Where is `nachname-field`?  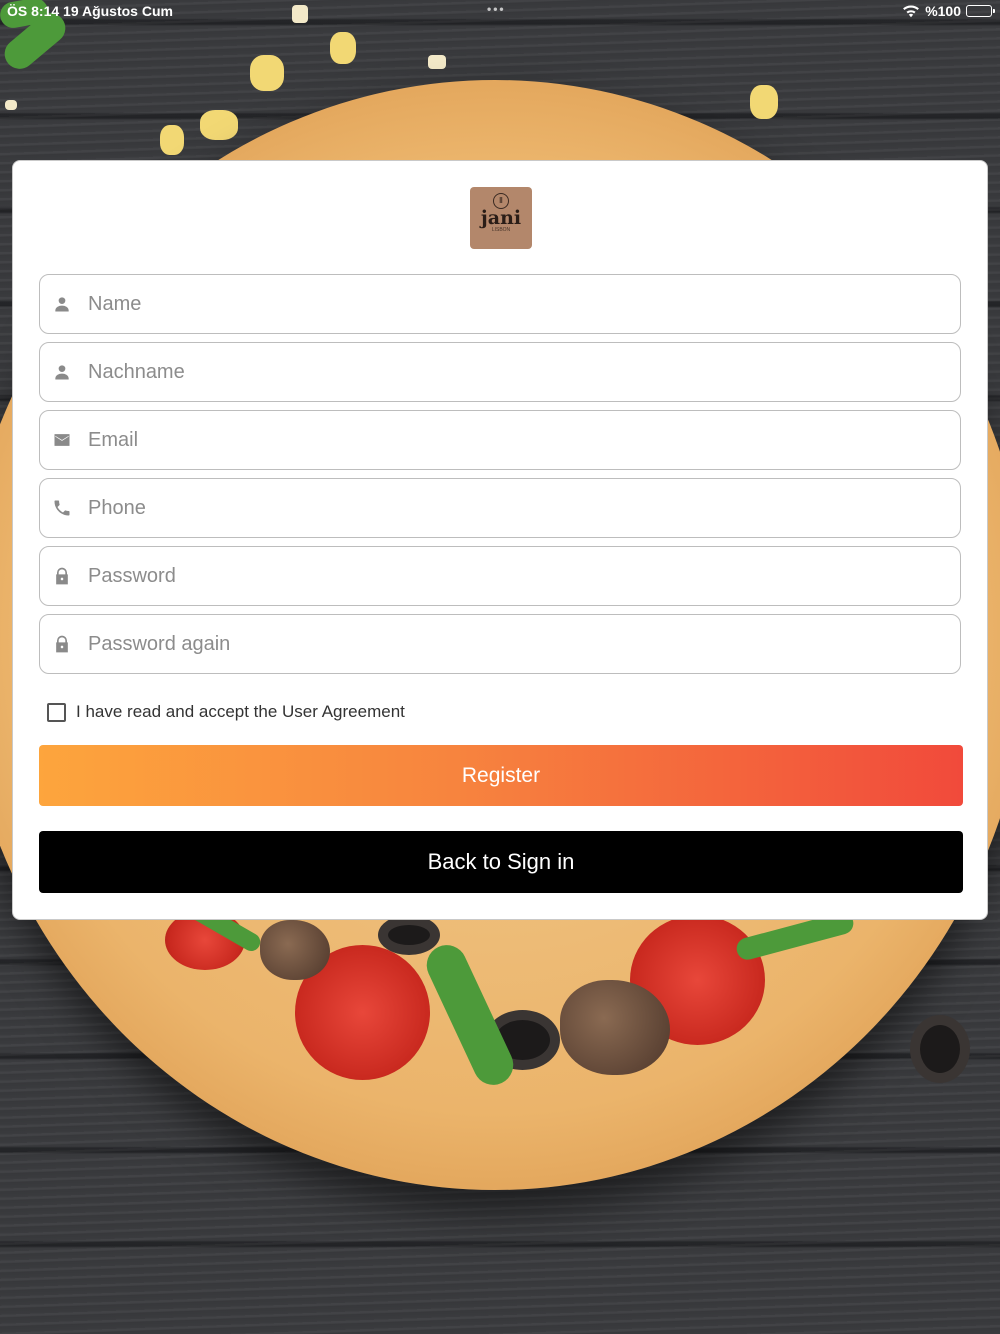 nachname-field is located at coordinates (500, 372).